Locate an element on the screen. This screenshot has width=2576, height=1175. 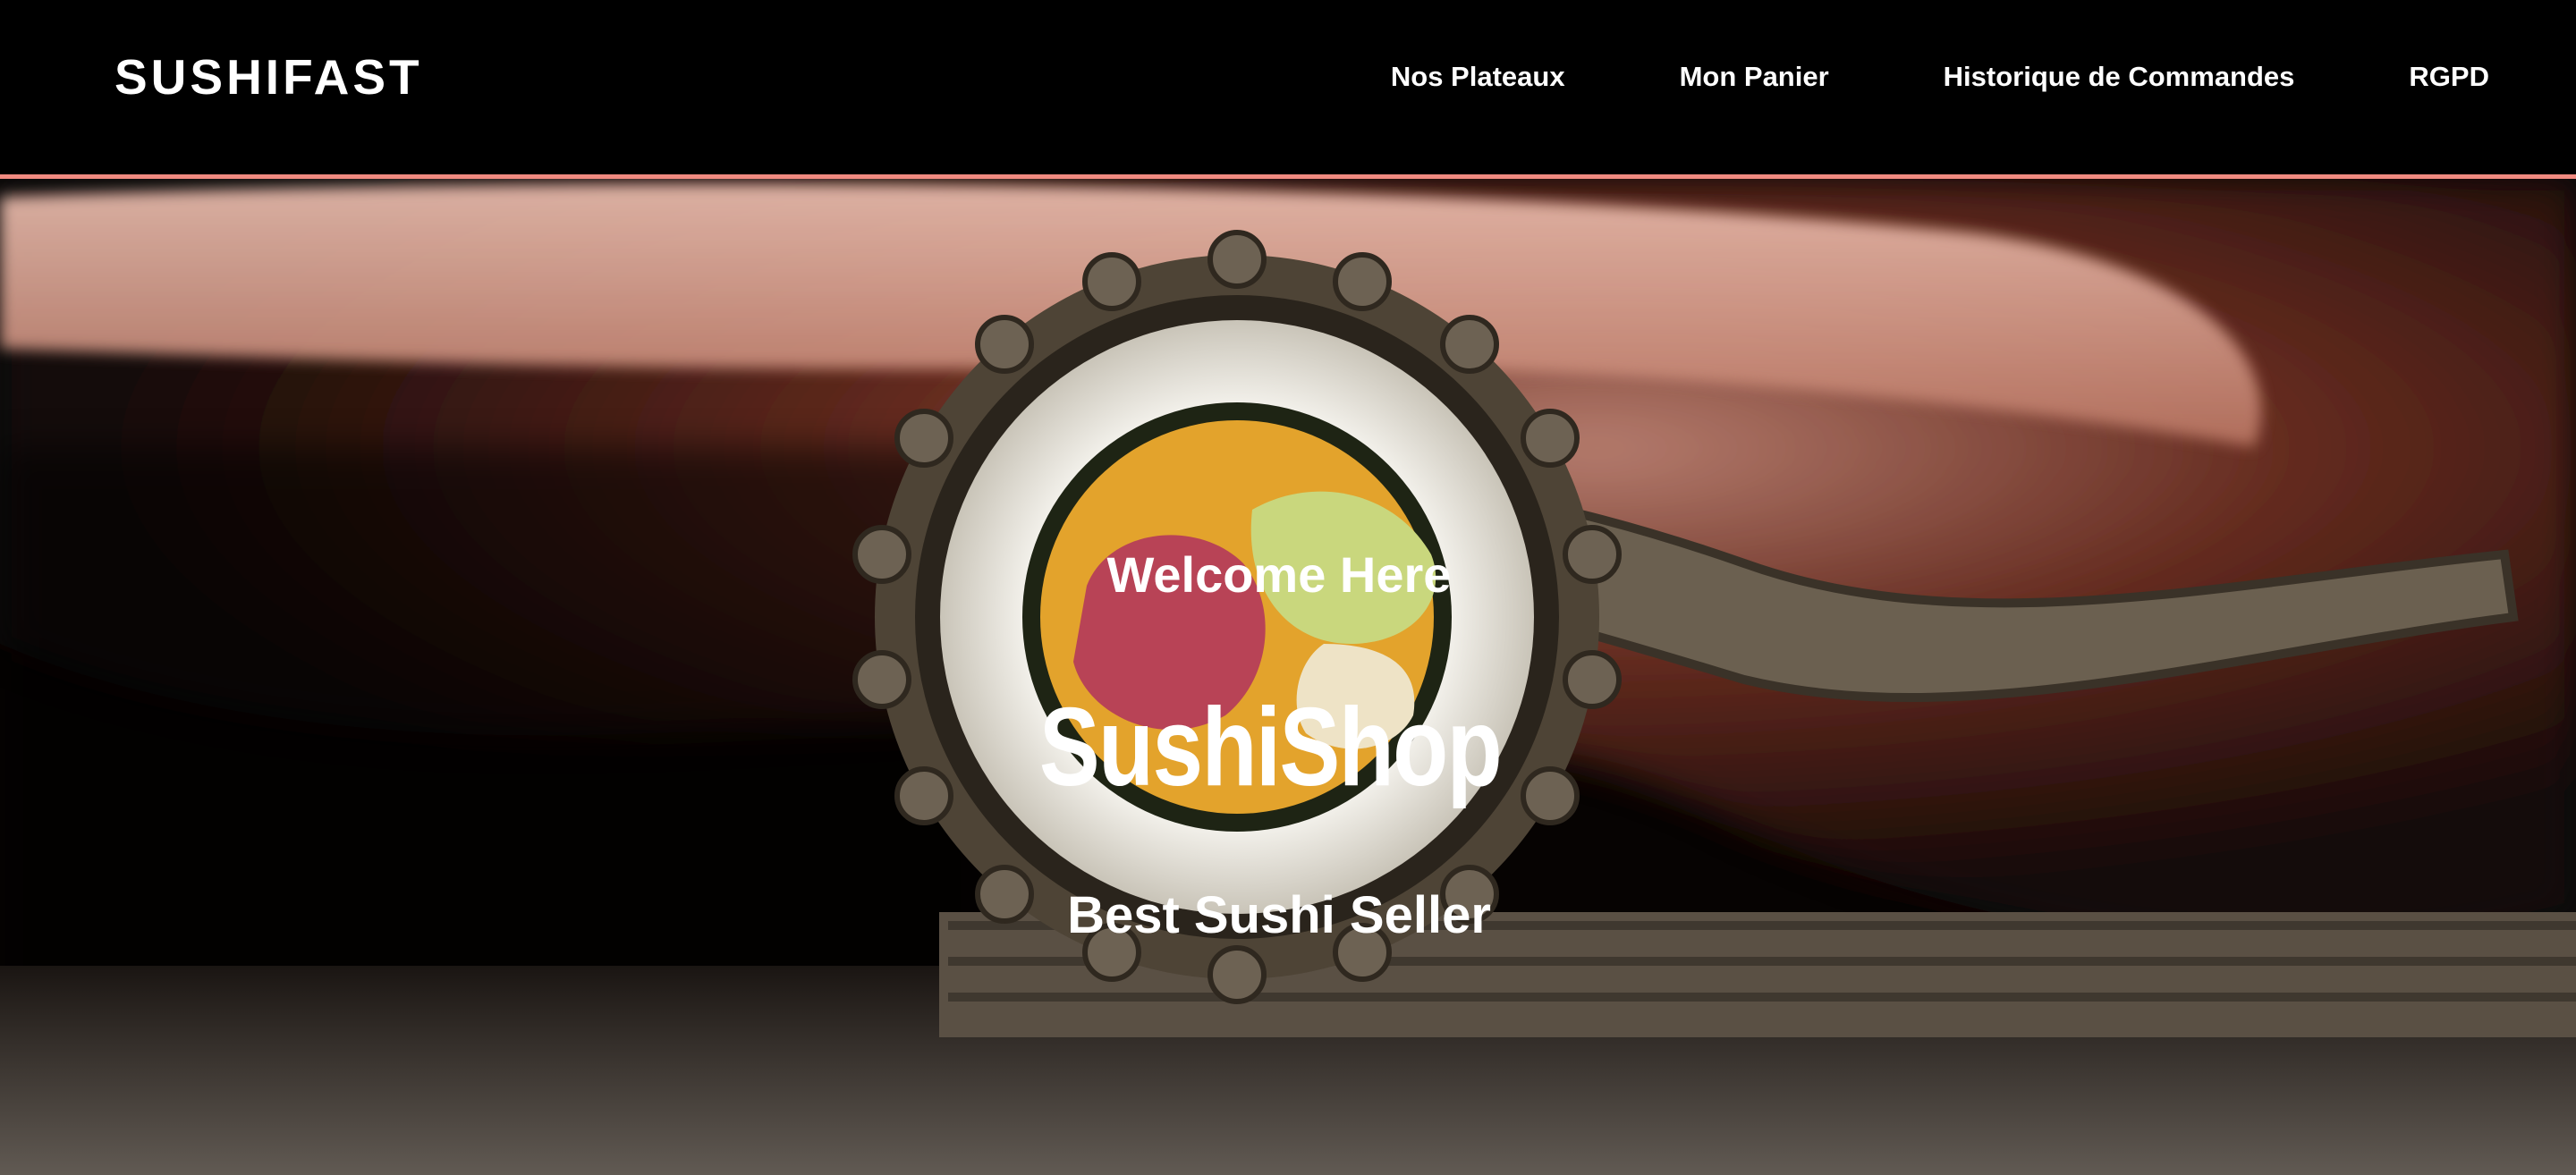
hero-subtitle: Best Sushi Seller is located at coordinates (1279, 915).